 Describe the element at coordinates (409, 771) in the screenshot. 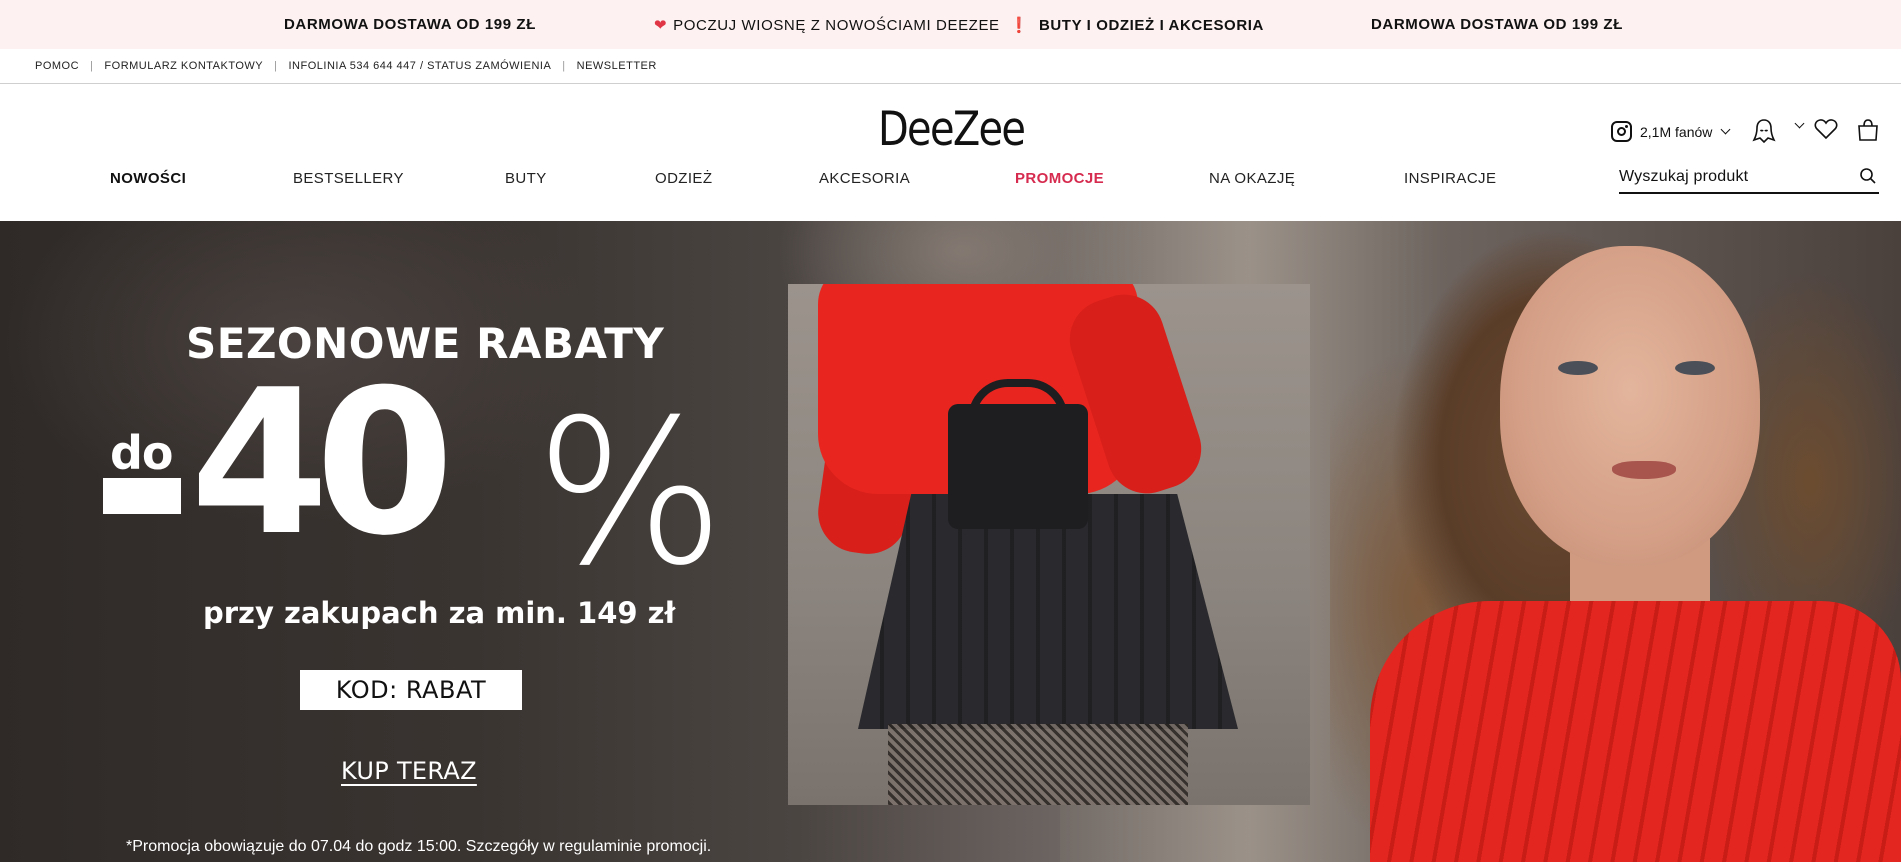

I see `shop-now-link: KUP TERAZ` at that location.